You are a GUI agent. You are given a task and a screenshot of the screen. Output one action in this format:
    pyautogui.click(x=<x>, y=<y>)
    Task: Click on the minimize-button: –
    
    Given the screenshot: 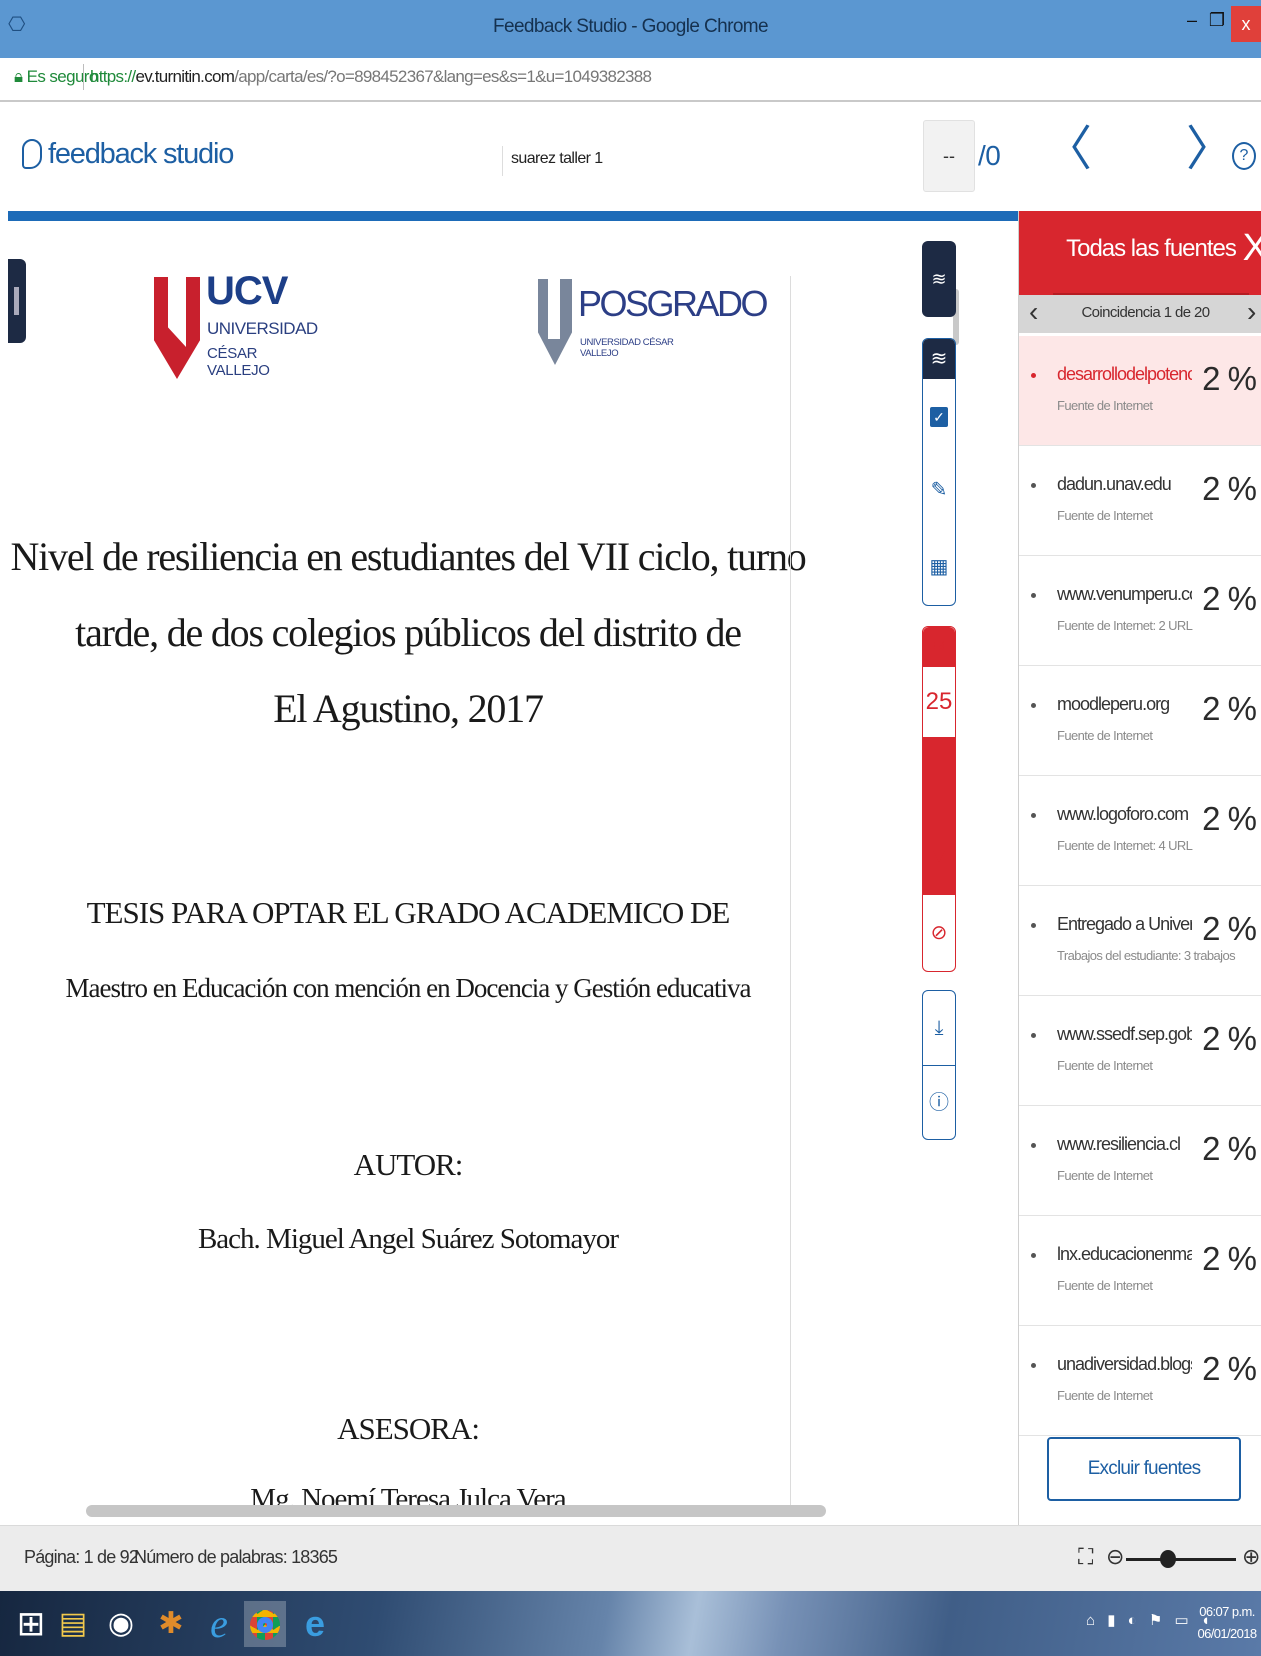 What is the action you would take?
    pyautogui.click(x=1192, y=25)
    